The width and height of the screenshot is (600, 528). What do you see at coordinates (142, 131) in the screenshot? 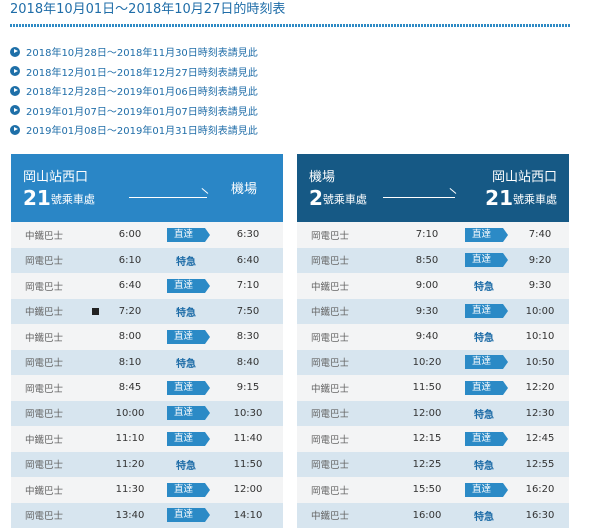
I see `period-link-label: 2019年01月08日～2019年01月31日時刻表請見此` at bounding box center [142, 131].